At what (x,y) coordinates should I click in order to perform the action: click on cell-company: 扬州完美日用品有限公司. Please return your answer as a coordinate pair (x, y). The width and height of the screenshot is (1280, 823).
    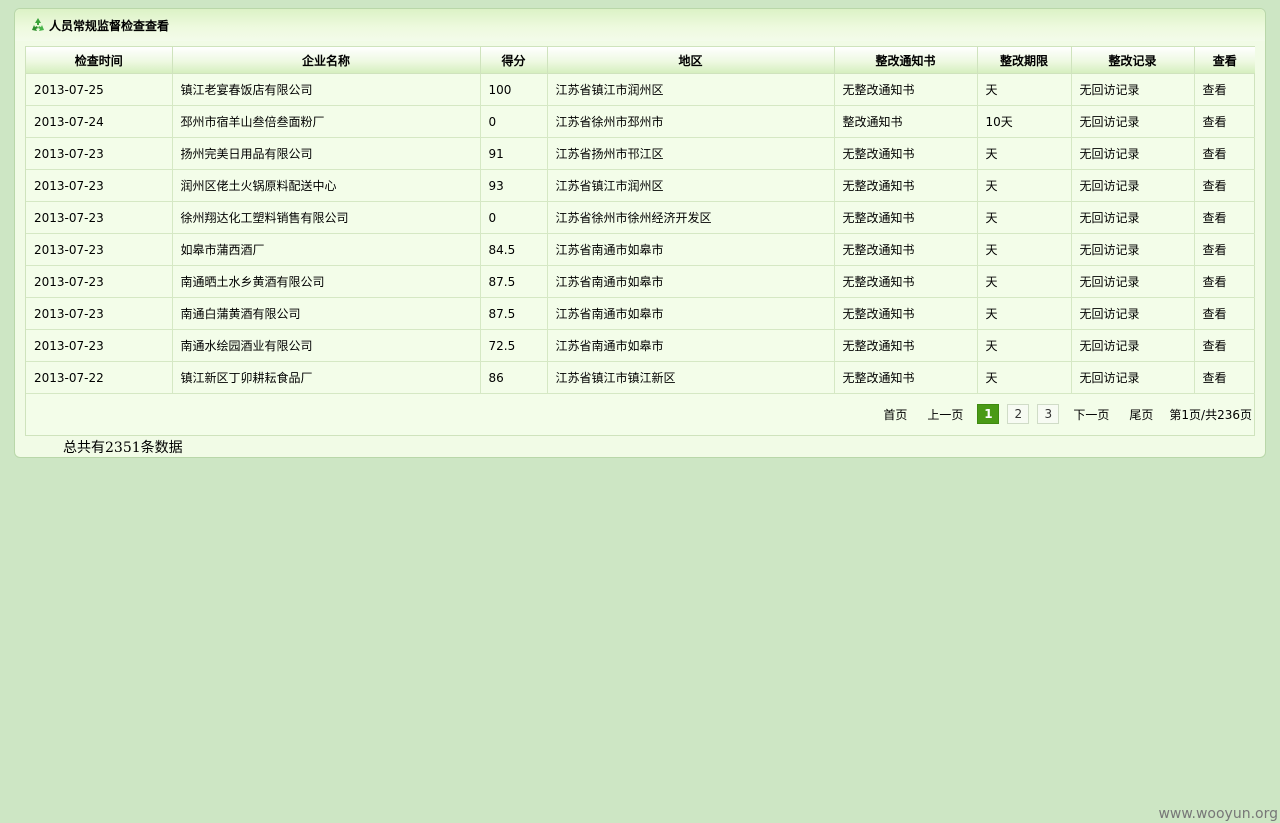
    Looking at the image, I should click on (326, 153).